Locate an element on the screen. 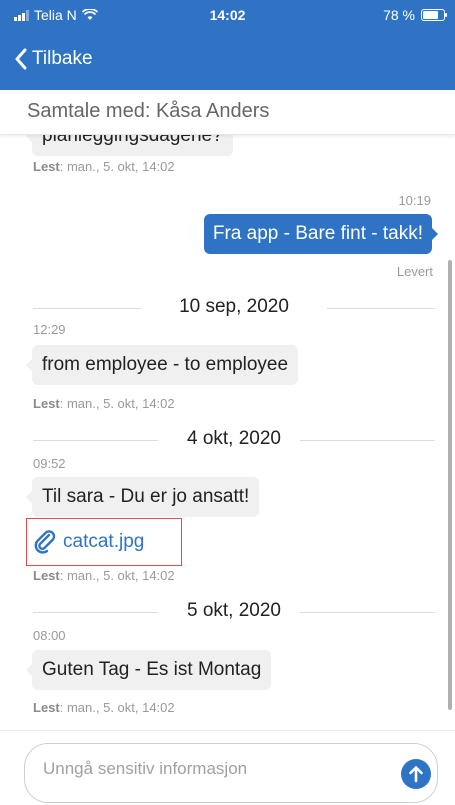 The image size is (455, 805). back-label: Tilbake is located at coordinates (62, 58).